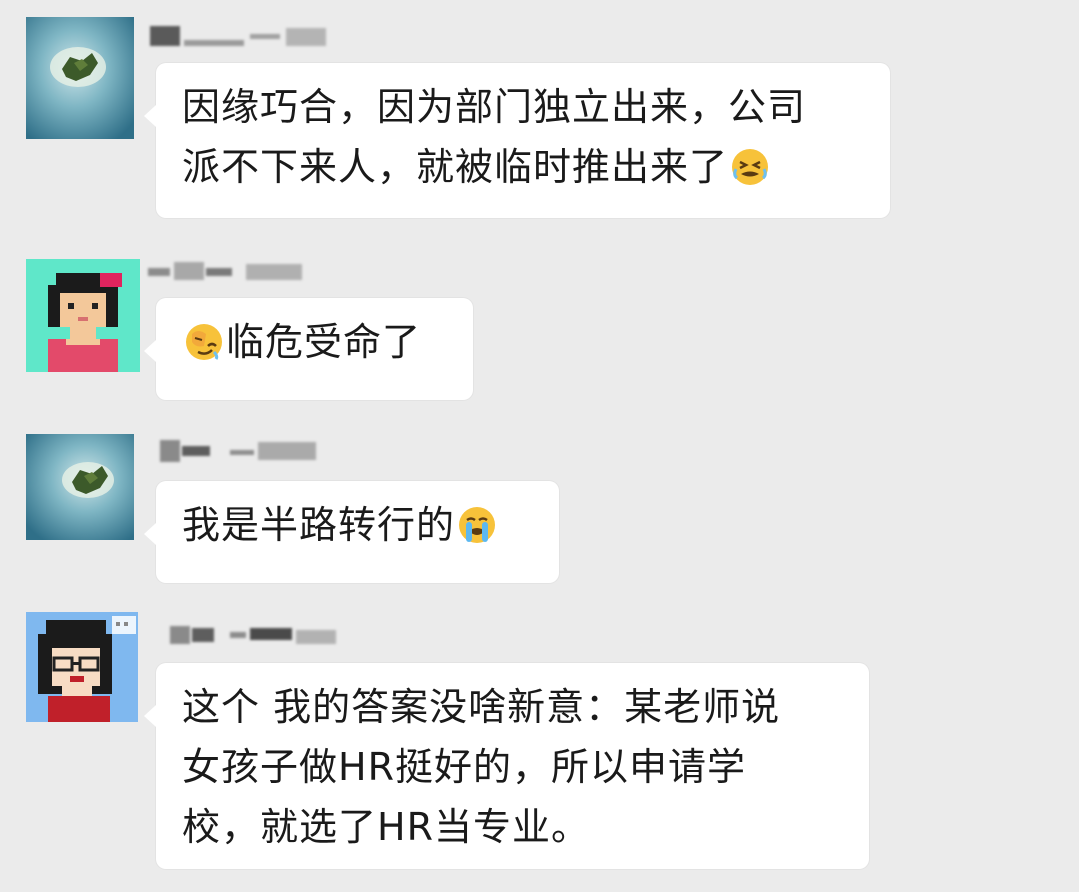  Describe the element at coordinates (523, 167) in the screenshot. I see `message-text-line: 派不下来人，就被临时推出来了` at that location.